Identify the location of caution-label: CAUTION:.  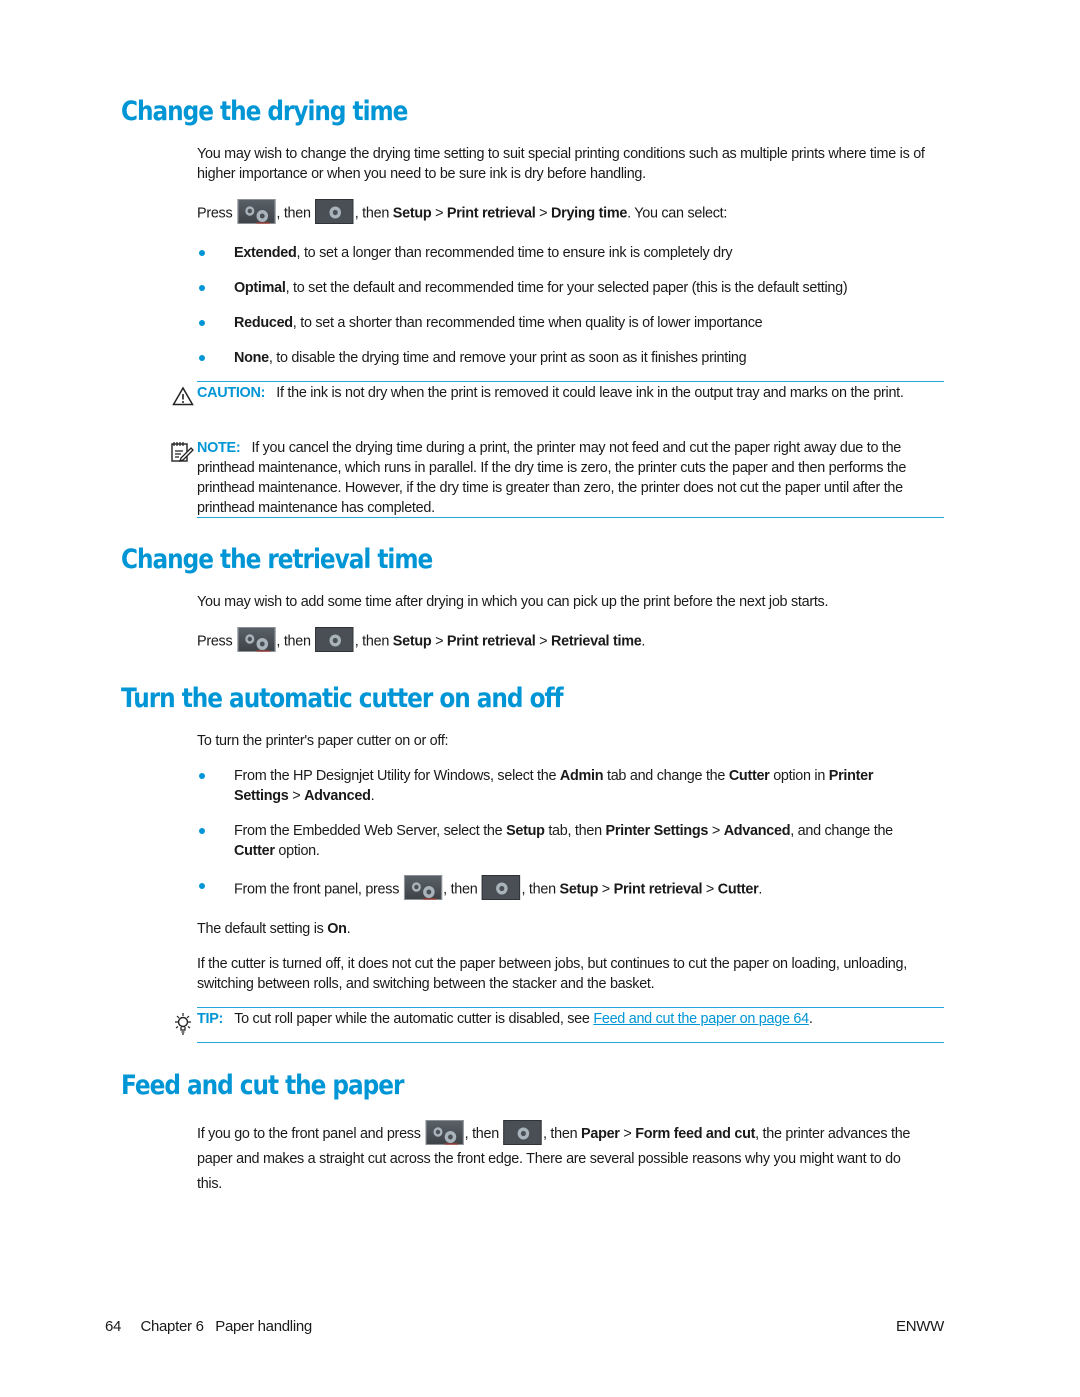
(231, 392).